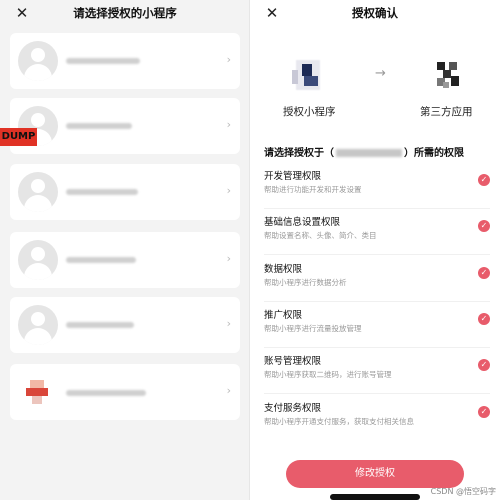  What do you see at coordinates (309, 112) in the screenshot?
I see `source-app-label: 授权小程序` at bounding box center [309, 112].